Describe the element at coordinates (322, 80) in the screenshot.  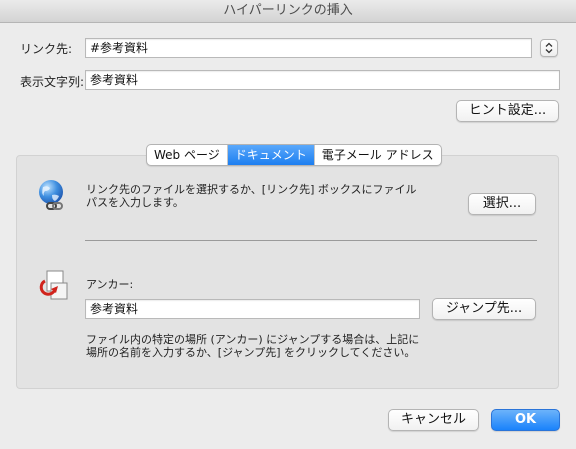
I see `display-text-field: 参考資料` at that location.